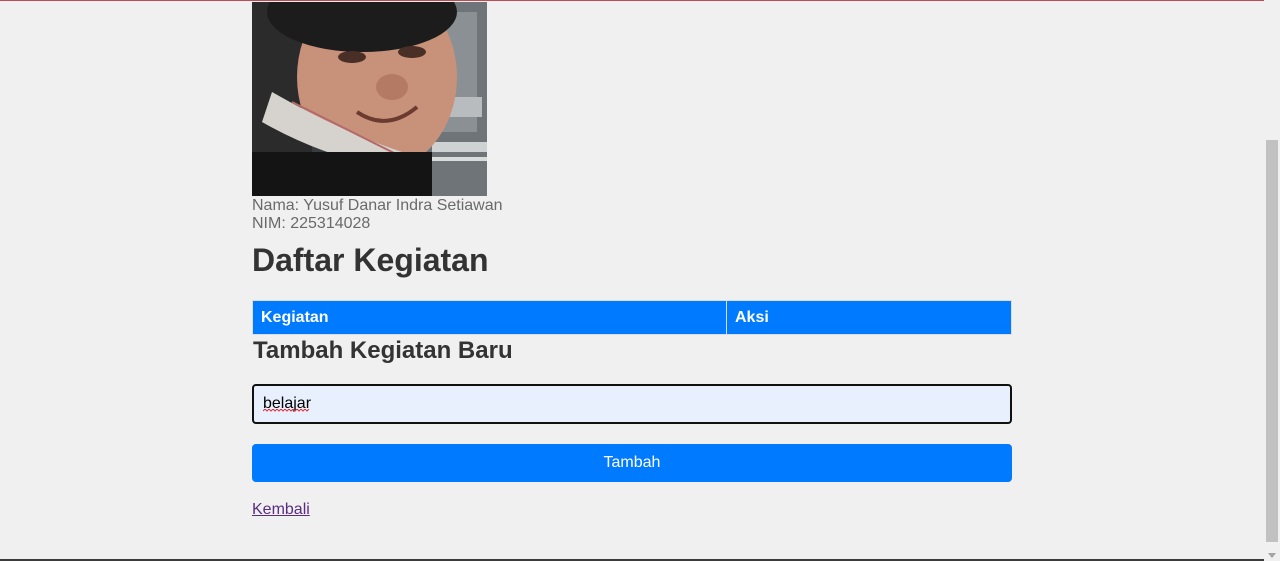 This screenshot has height=561, width=1280. I want to click on page-title: Daftar Kegiatan, so click(370, 260).